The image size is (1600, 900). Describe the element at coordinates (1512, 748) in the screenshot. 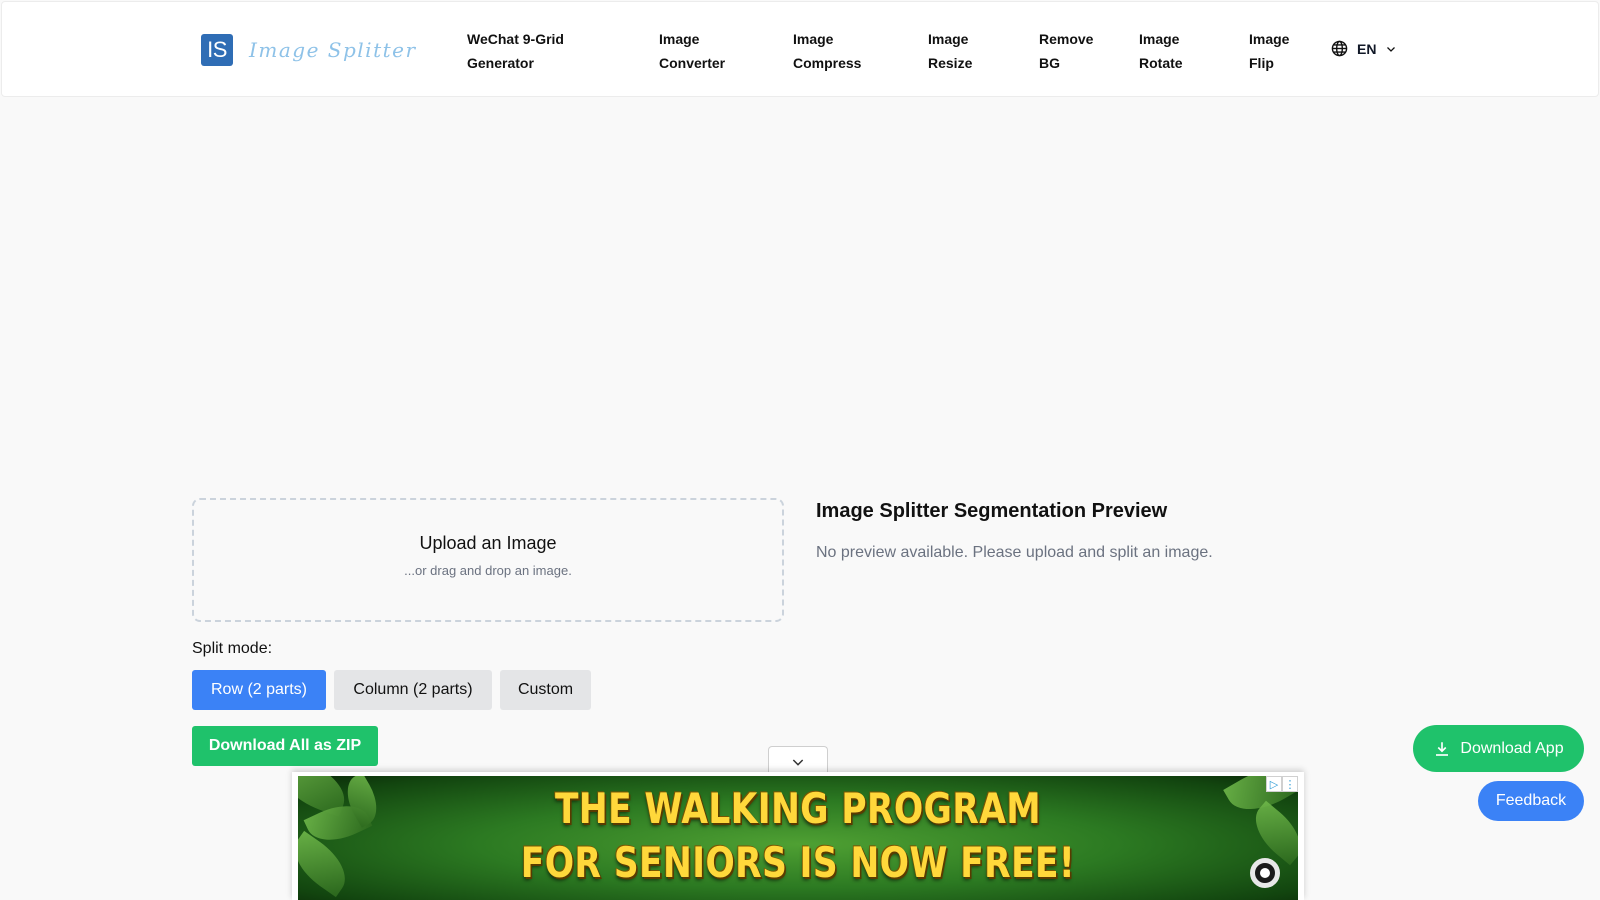

I see `download-app-label: Download App` at that location.